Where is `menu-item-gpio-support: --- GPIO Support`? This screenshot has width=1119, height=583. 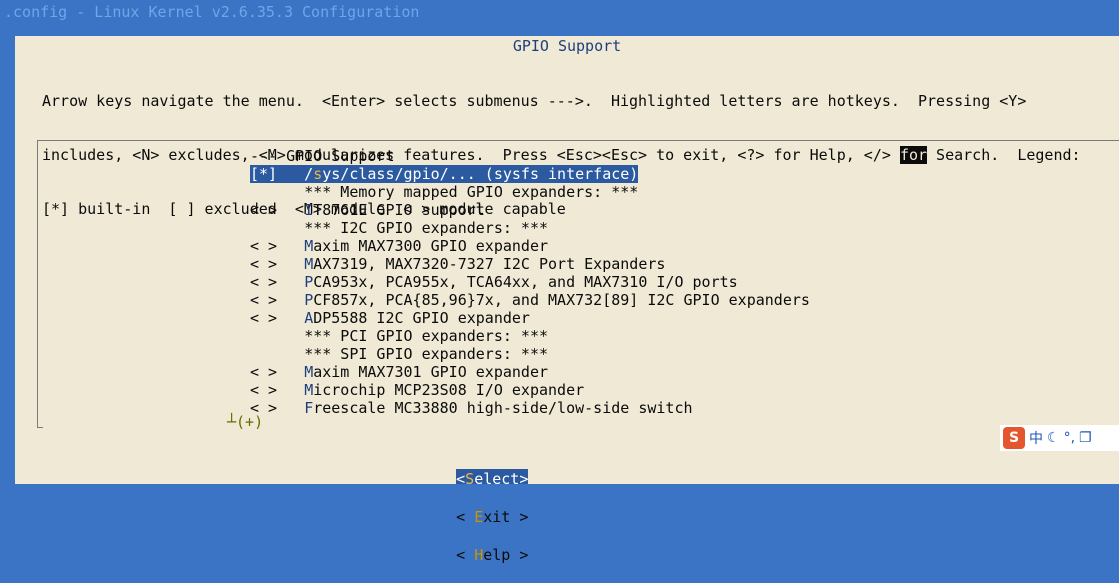 menu-item-gpio-support: --- GPIO Support is located at coordinates (530, 156).